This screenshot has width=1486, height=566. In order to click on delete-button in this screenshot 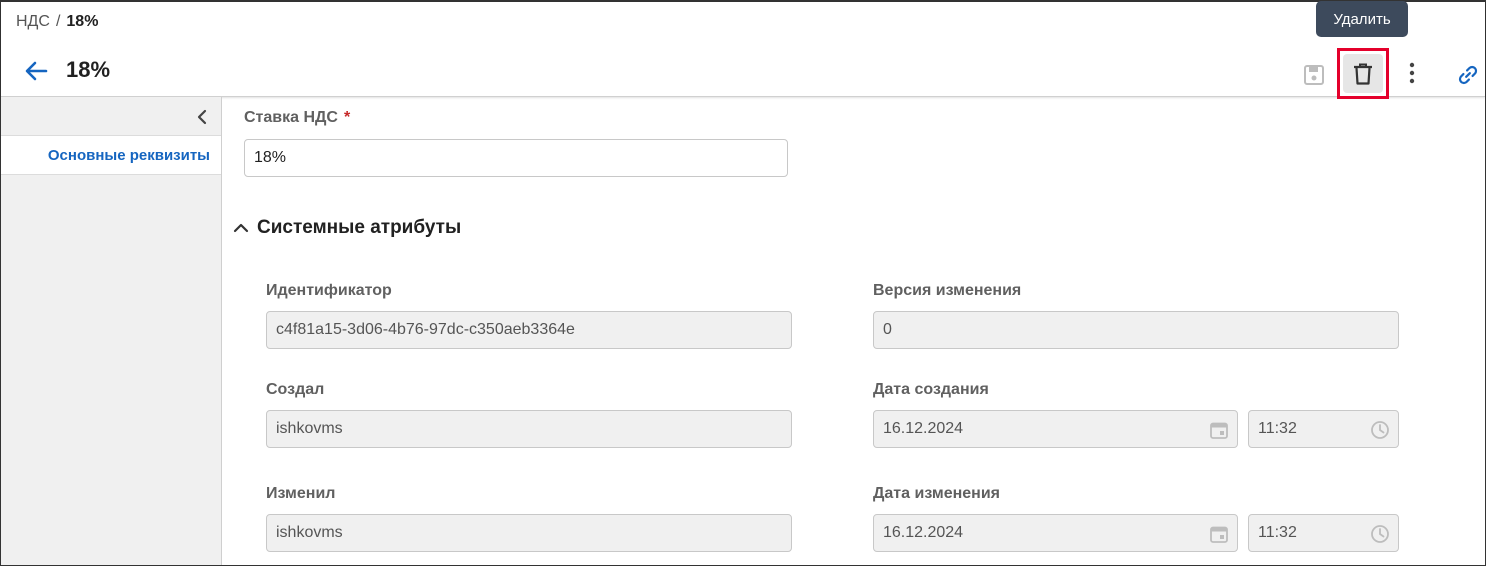, I will do `click(1363, 73)`.